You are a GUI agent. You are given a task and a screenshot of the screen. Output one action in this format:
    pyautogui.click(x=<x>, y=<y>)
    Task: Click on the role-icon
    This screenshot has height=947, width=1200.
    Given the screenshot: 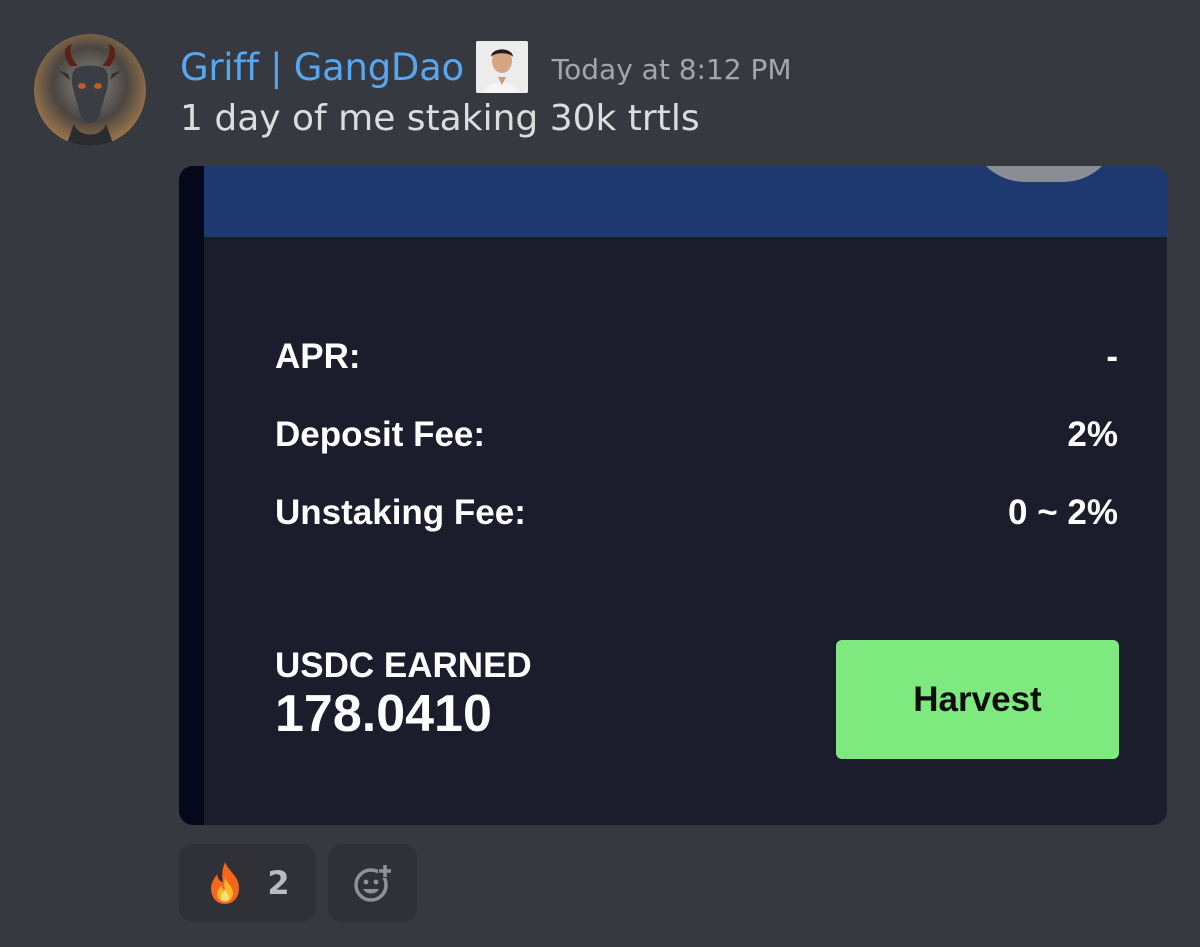 What is the action you would take?
    pyautogui.click(x=501, y=67)
    